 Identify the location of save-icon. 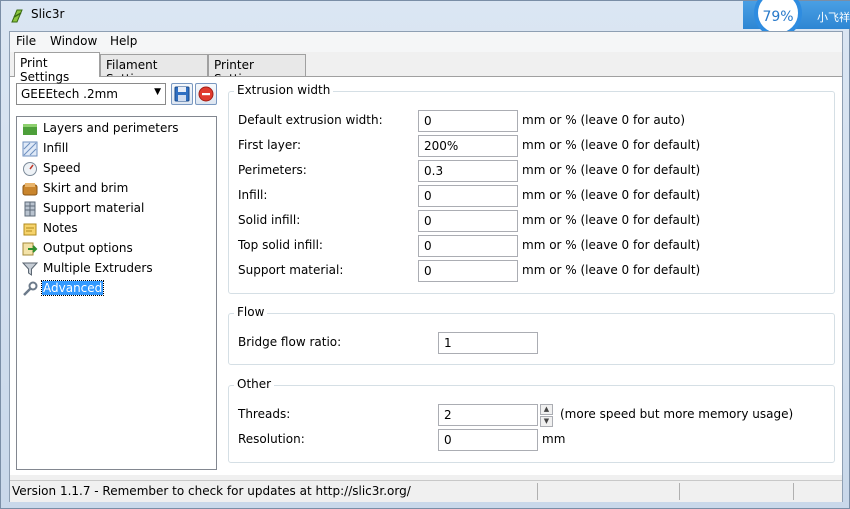
(182, 94).